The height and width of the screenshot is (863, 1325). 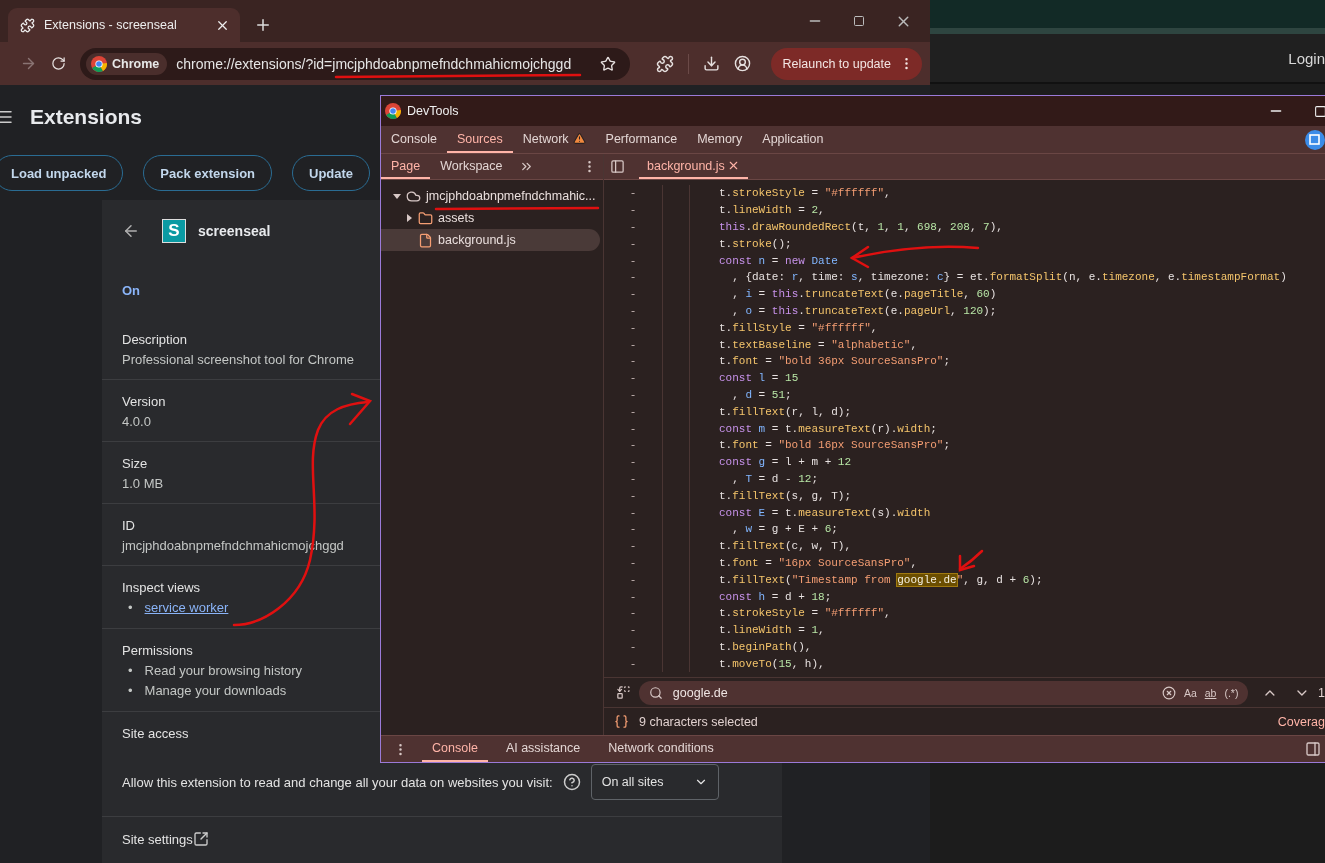 I want to click on profile-icon, so click(x=742, y=63).